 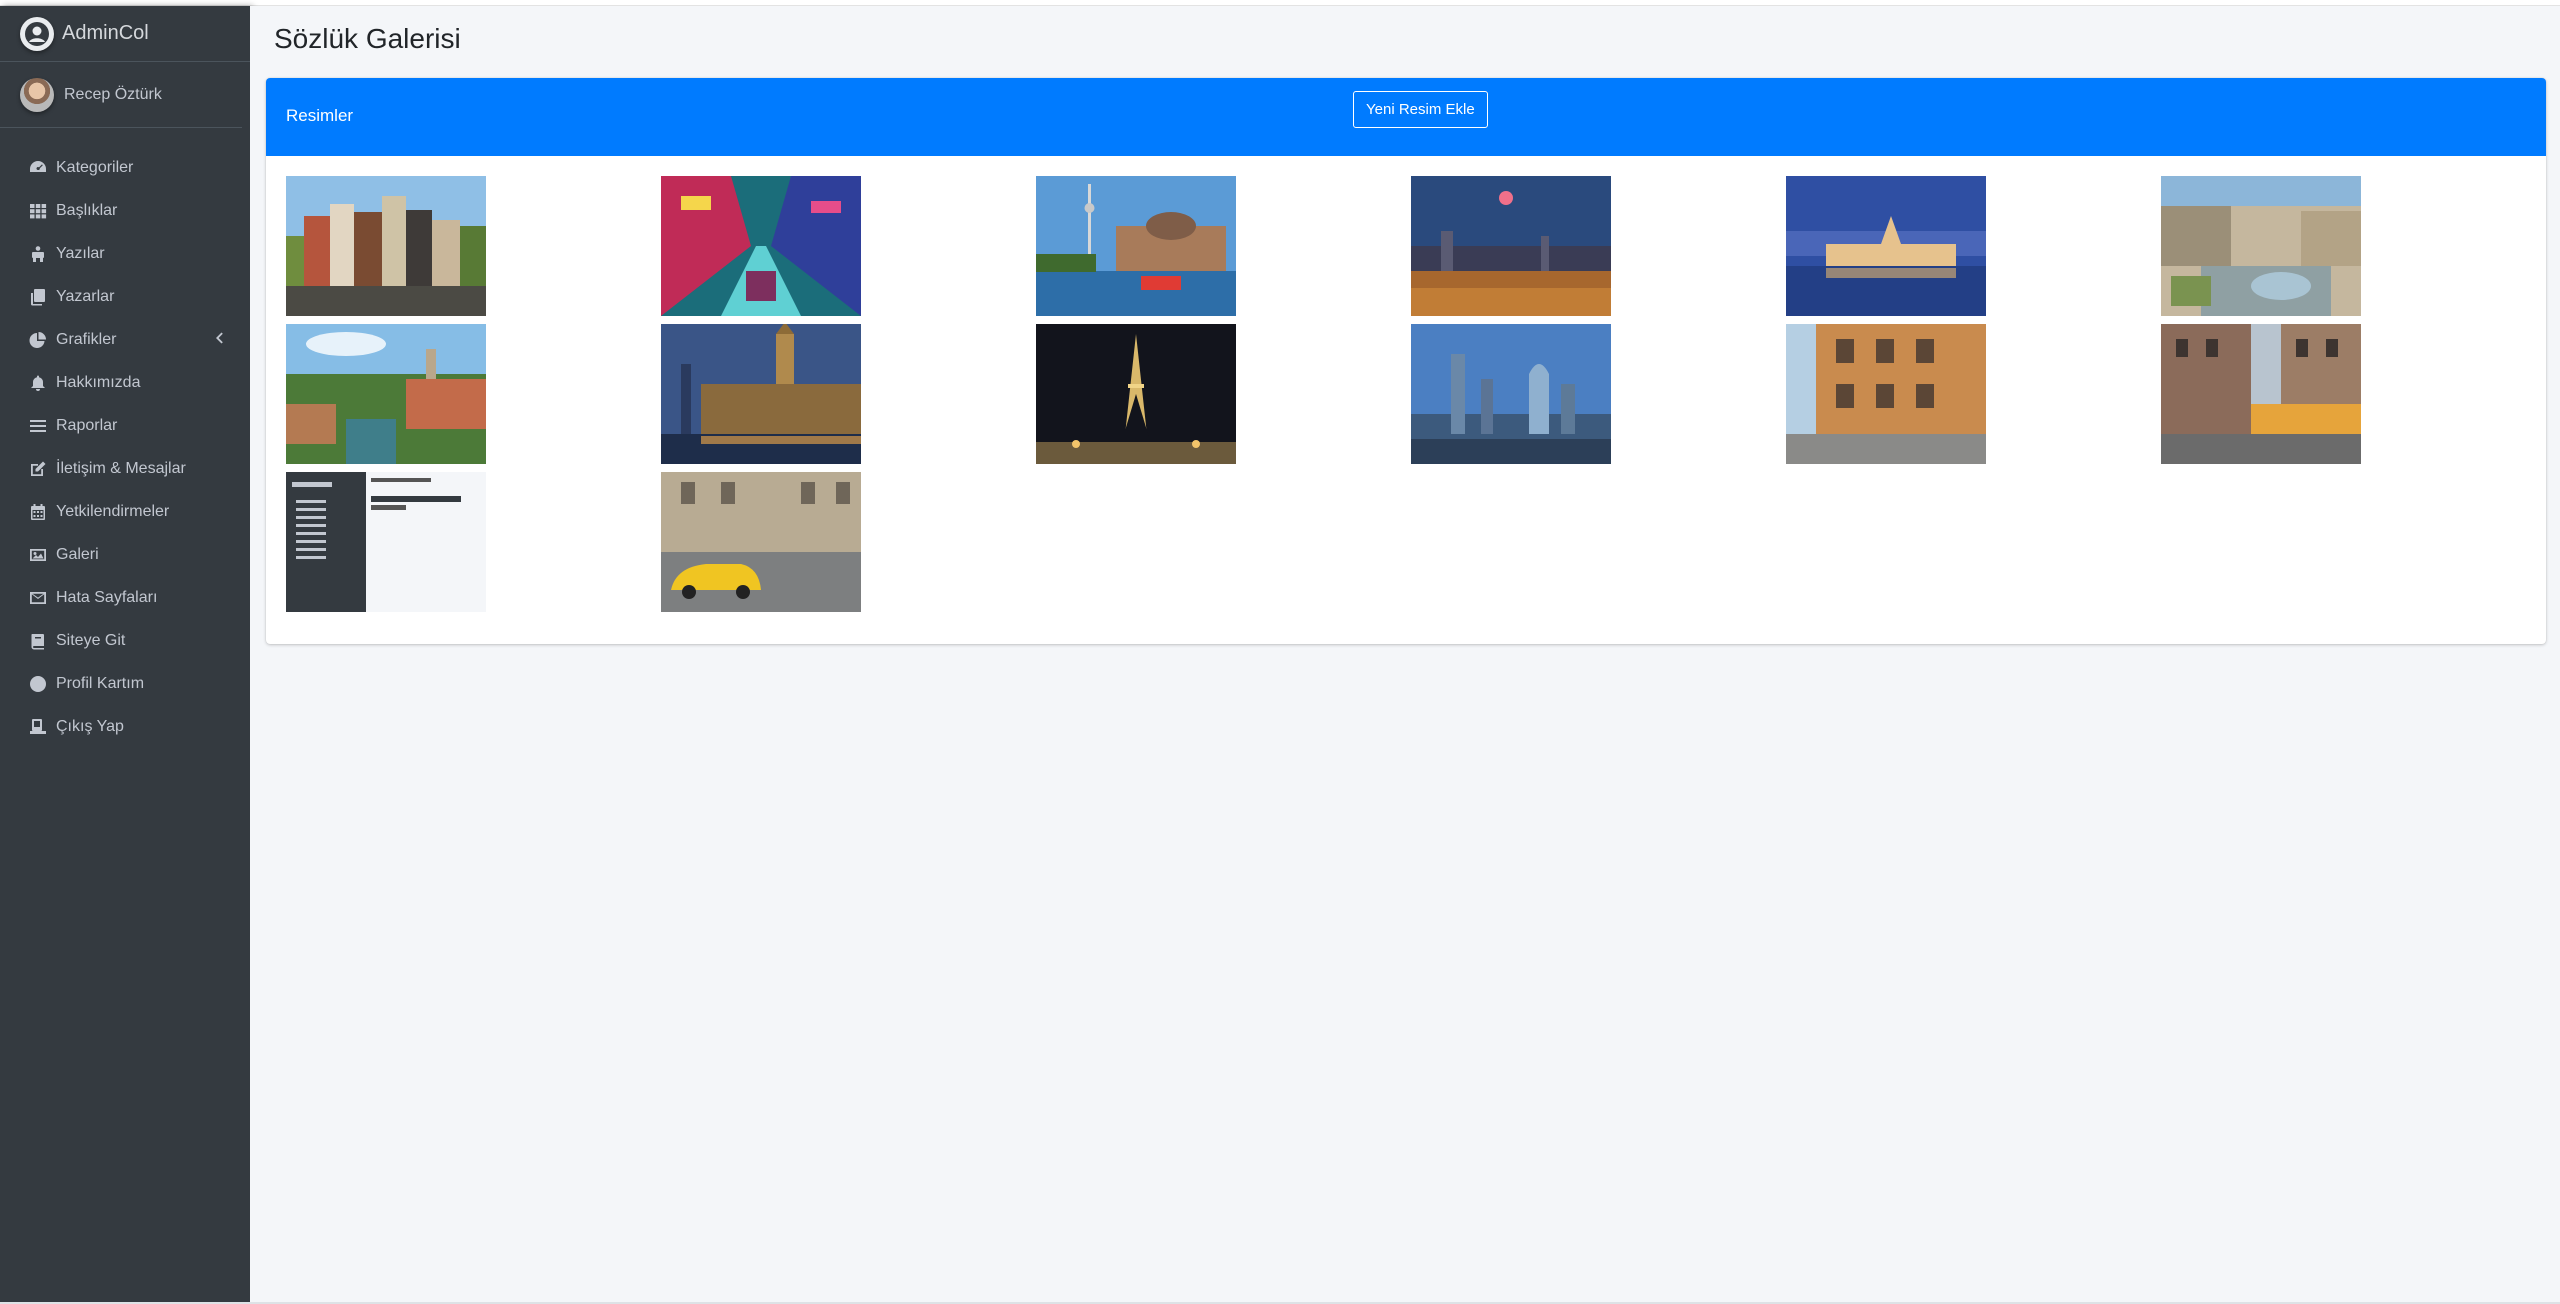 What do you see at coordinates (113, 511) in the screenshot?
I see `sidebar-item-label: Yetkilendirmeler` at bounding box center [113, 511].